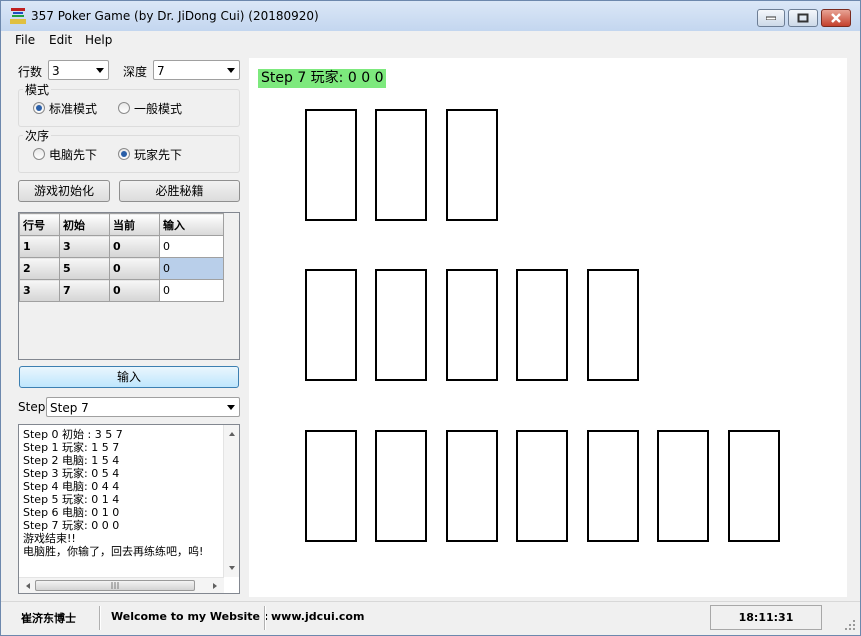  What do you see at coordinates (71, 499) in the screenshot?
I see `log-line: Step 5 玩家: 0 1 4` at bounding box center [71, 499].